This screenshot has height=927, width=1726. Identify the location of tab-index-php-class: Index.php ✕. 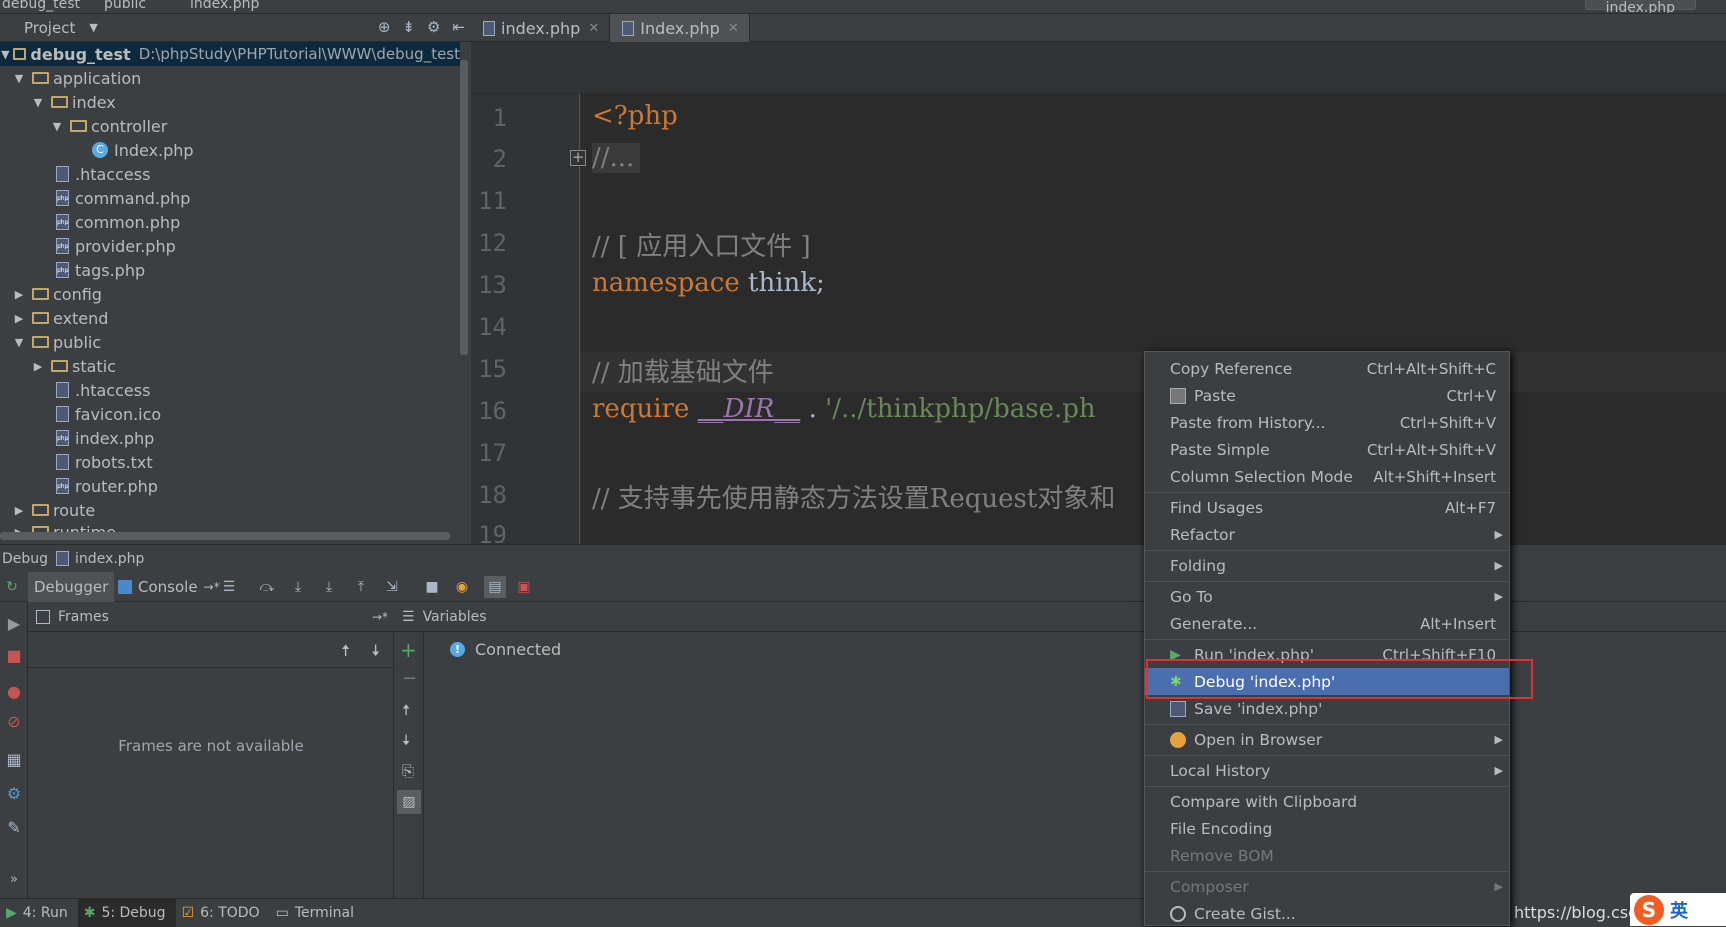
(680, 28).